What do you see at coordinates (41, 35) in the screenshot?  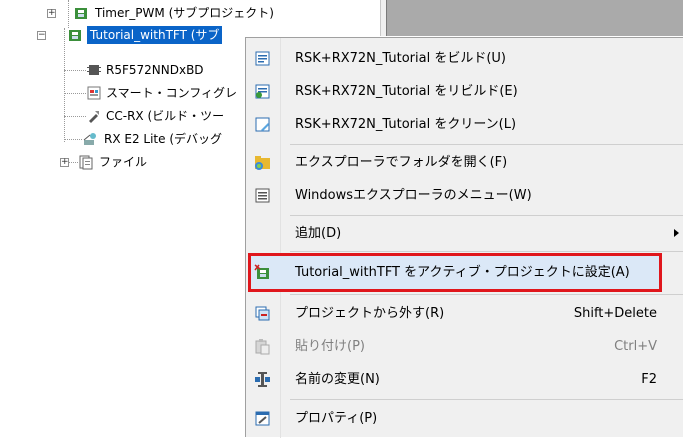 I see `collapse-icon: −` at bounding box center [41, 35].